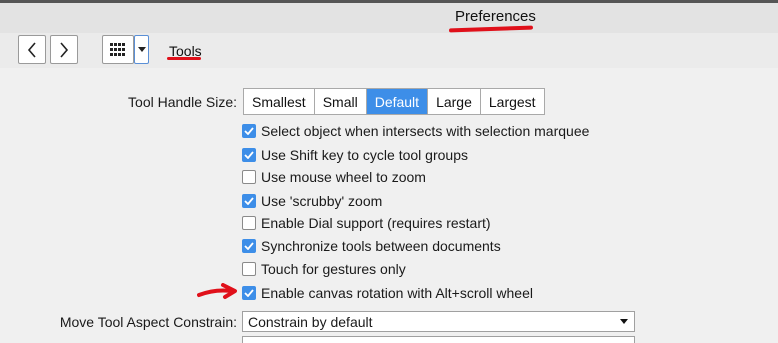 Image resolution: width=778 pixels, height=343 pixels. I want to click on grid-dropdown-button, so click(141, 49).